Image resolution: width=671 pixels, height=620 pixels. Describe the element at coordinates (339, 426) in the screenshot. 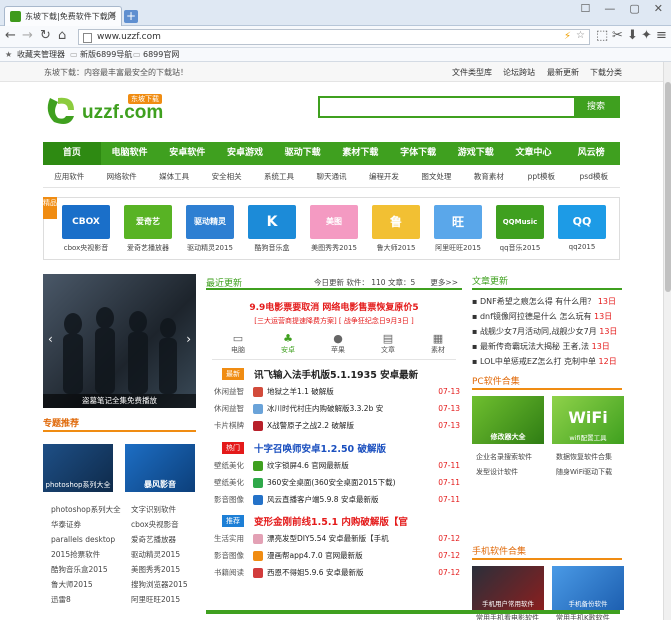

I see `table-row: 卡片棋牌 X战警原子之战2.2 破解版 07-13` at that location.